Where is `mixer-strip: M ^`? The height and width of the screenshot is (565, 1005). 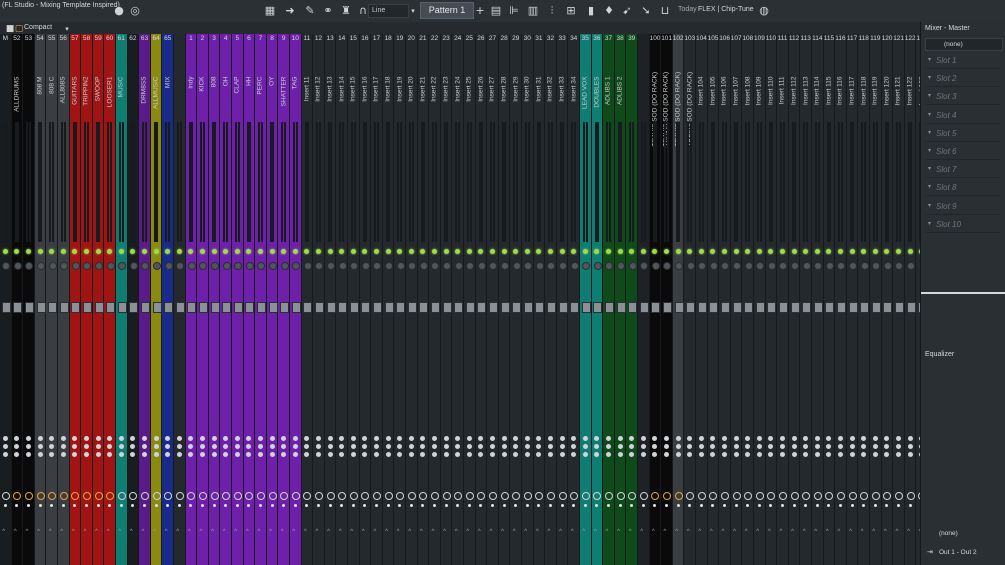 mixer-strip: M ^ is located at coordinates (6, 299).